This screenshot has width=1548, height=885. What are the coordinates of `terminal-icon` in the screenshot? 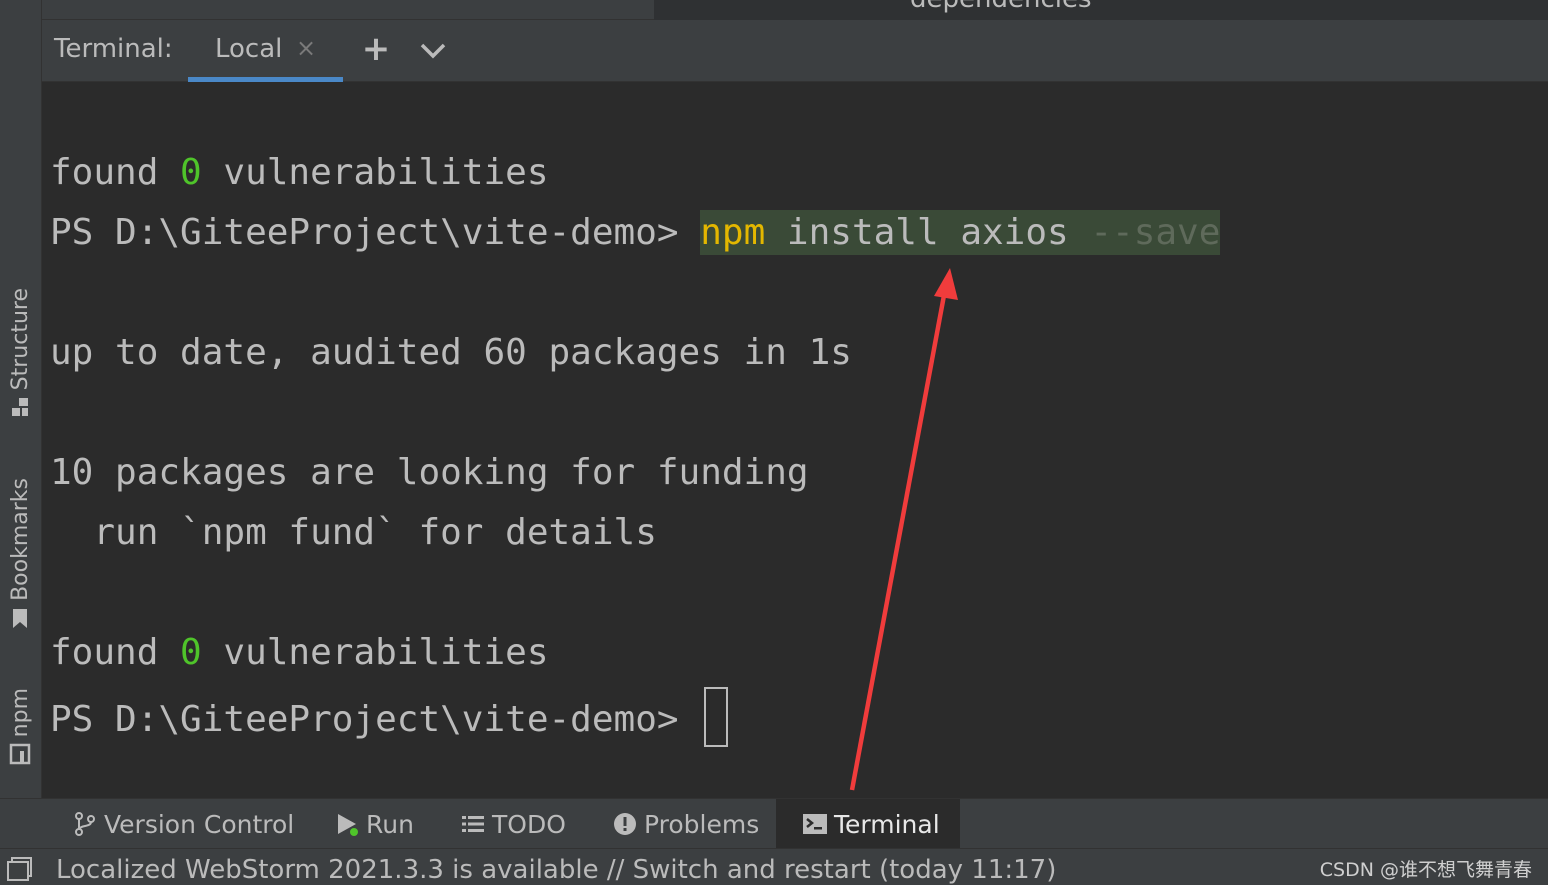 It's located at (815, 824).